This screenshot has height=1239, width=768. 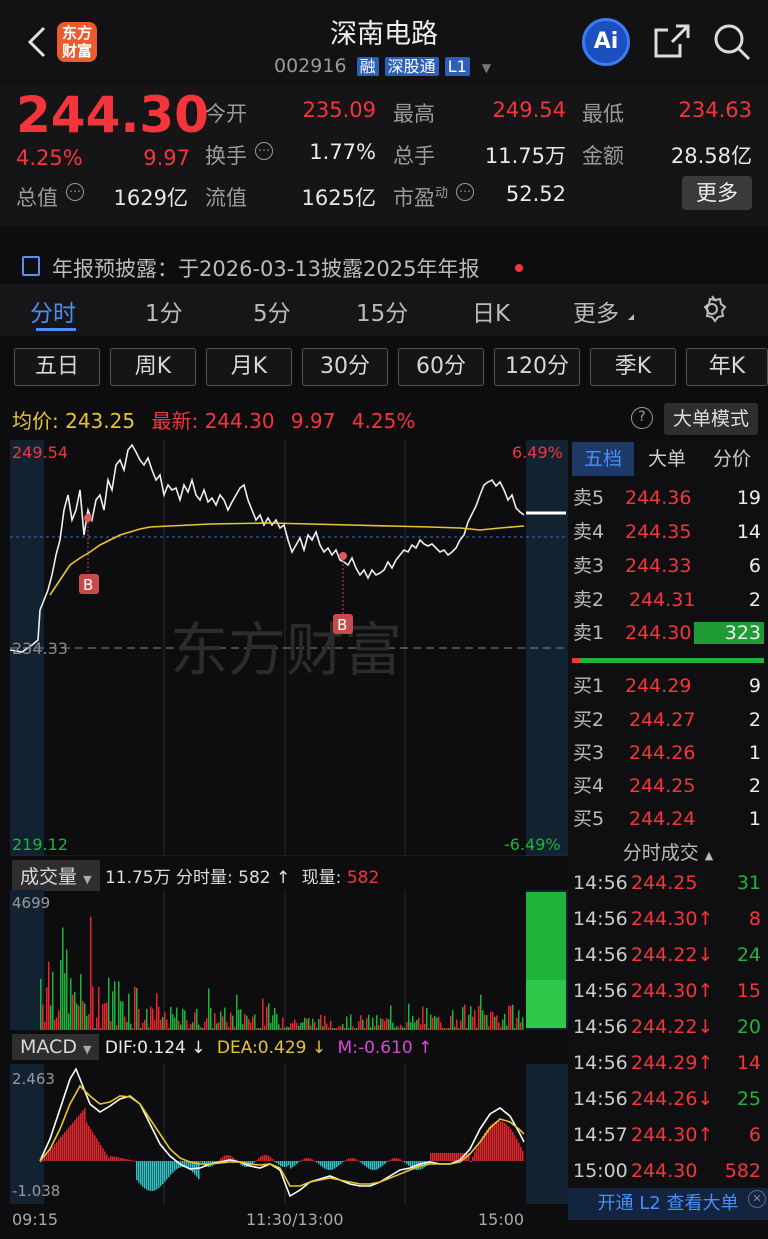 What do you see at coordinates (56, 875) in the screenshot?
I see `volume-dropdown: 成交量 ▼` at bounding box center [56, 875].